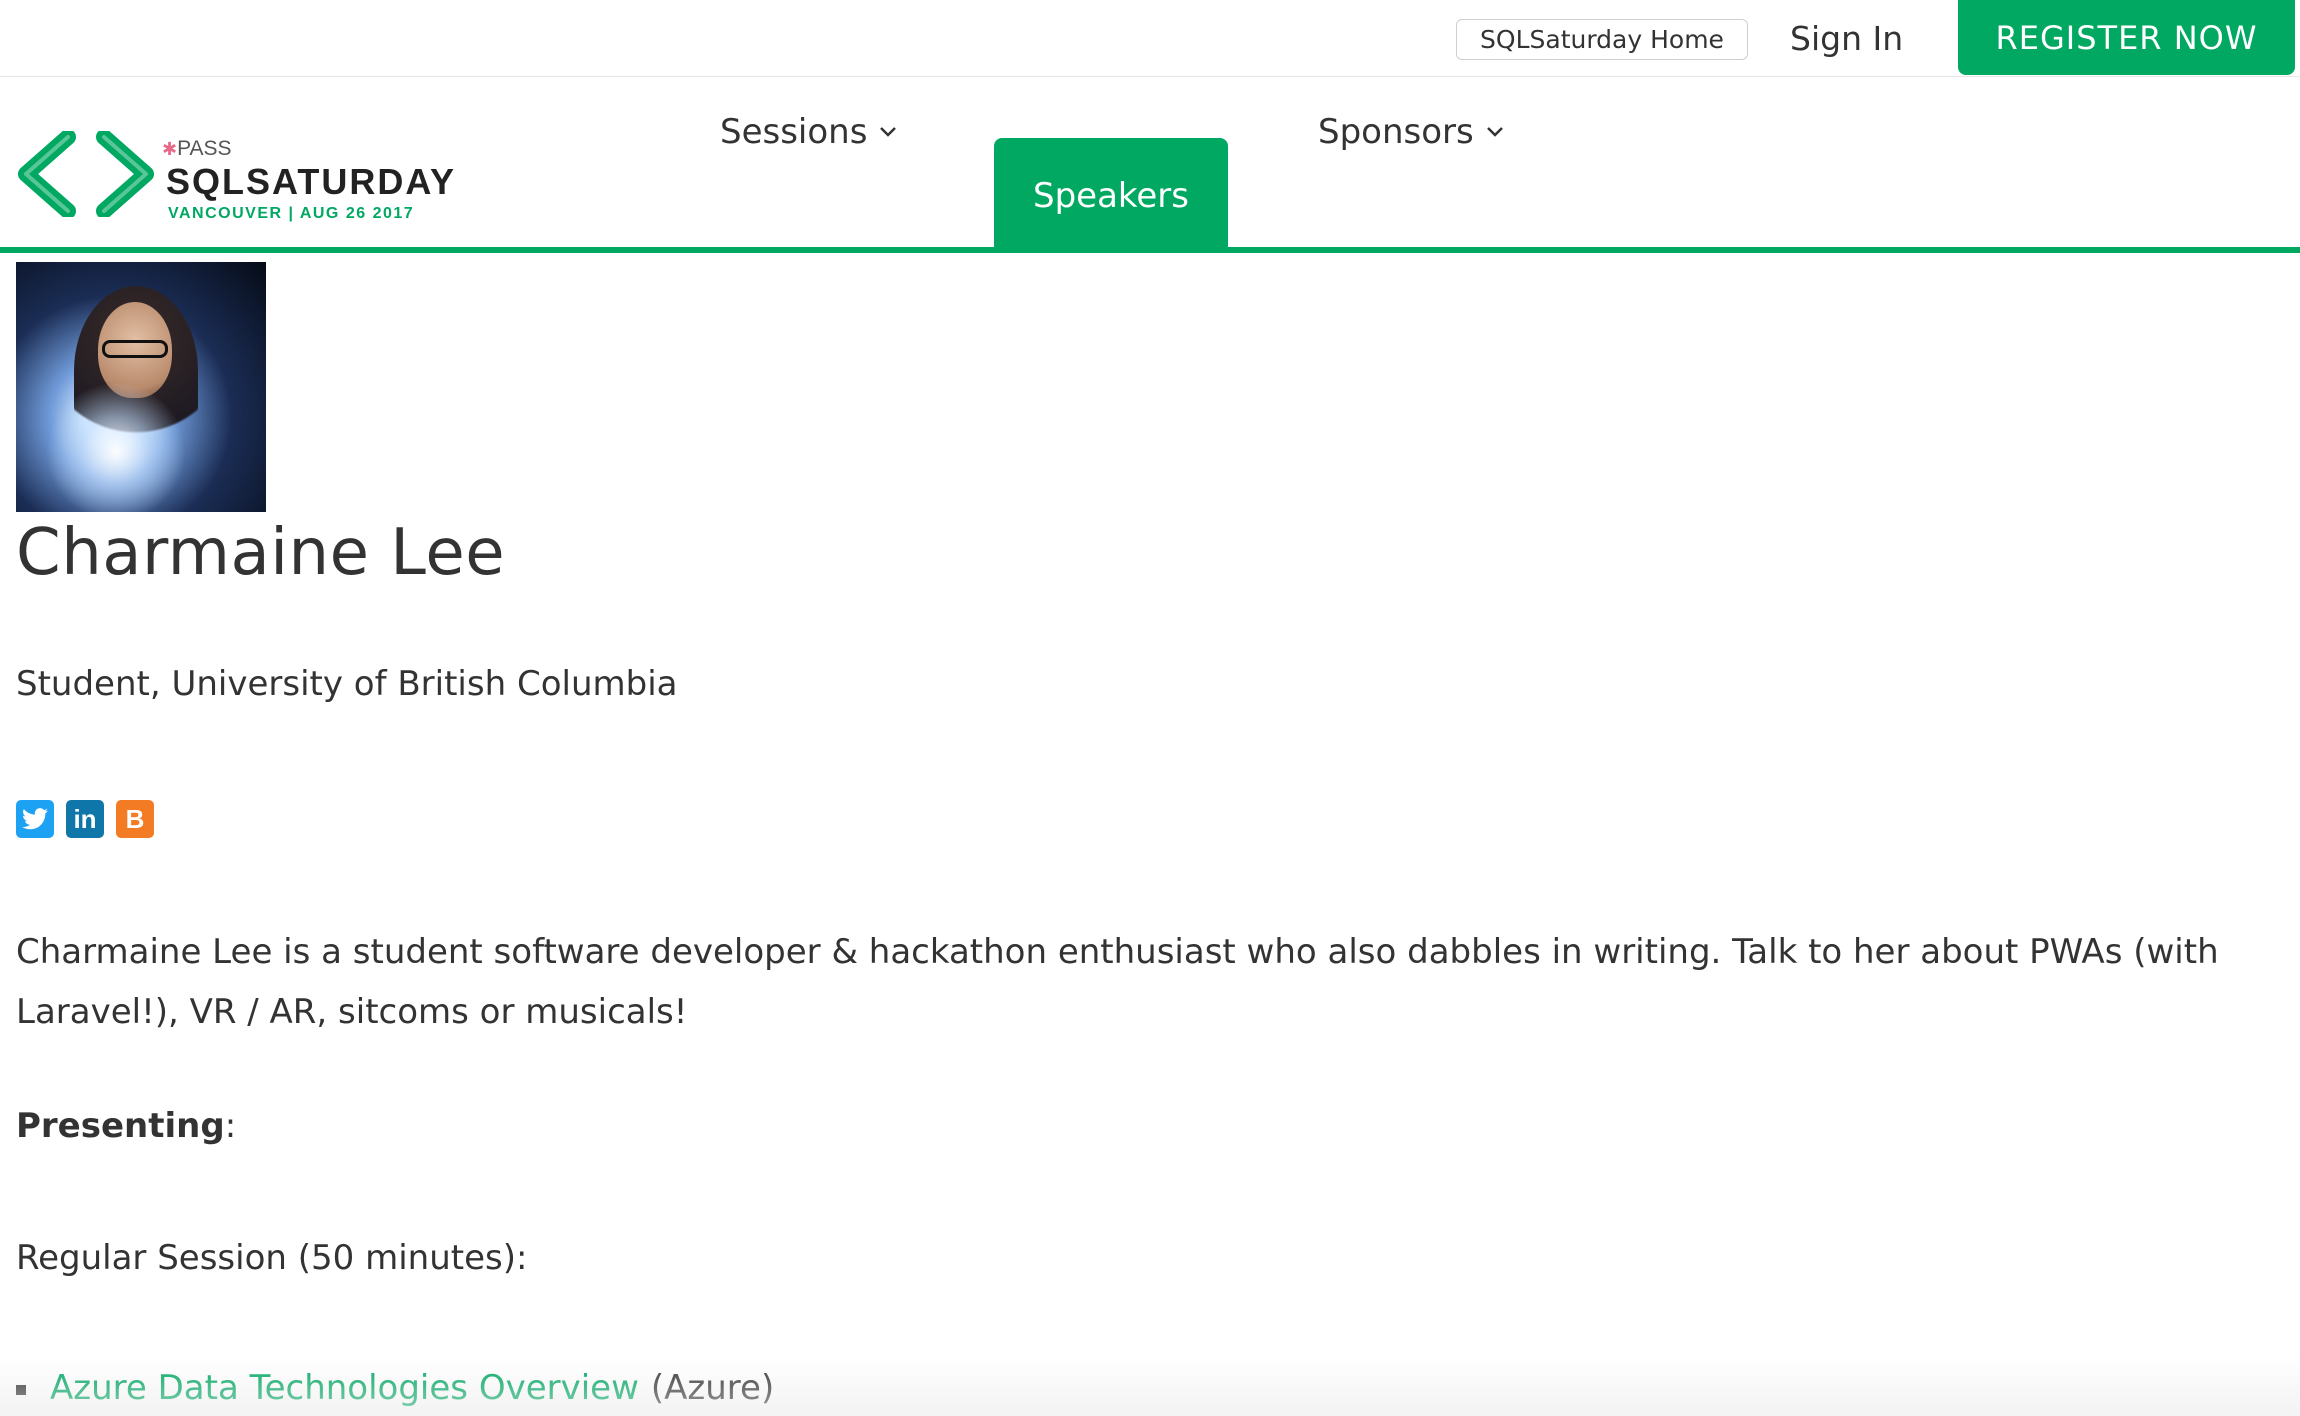  What do you see at coordinates (1602, 39) in the screenshot?
I see `sqlsaturday-home-button: SQLSaturday Home` at bounding box center [1602, 39].